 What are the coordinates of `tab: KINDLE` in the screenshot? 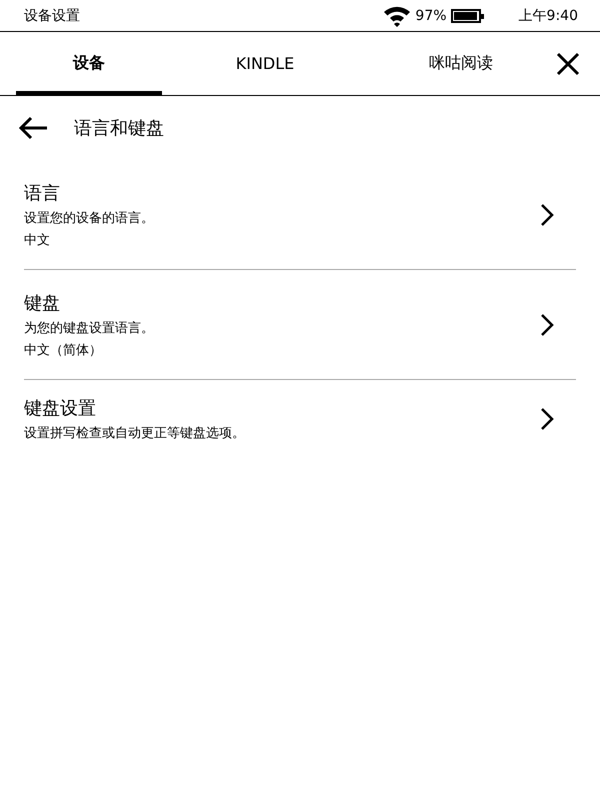 It's located at (265, 63).